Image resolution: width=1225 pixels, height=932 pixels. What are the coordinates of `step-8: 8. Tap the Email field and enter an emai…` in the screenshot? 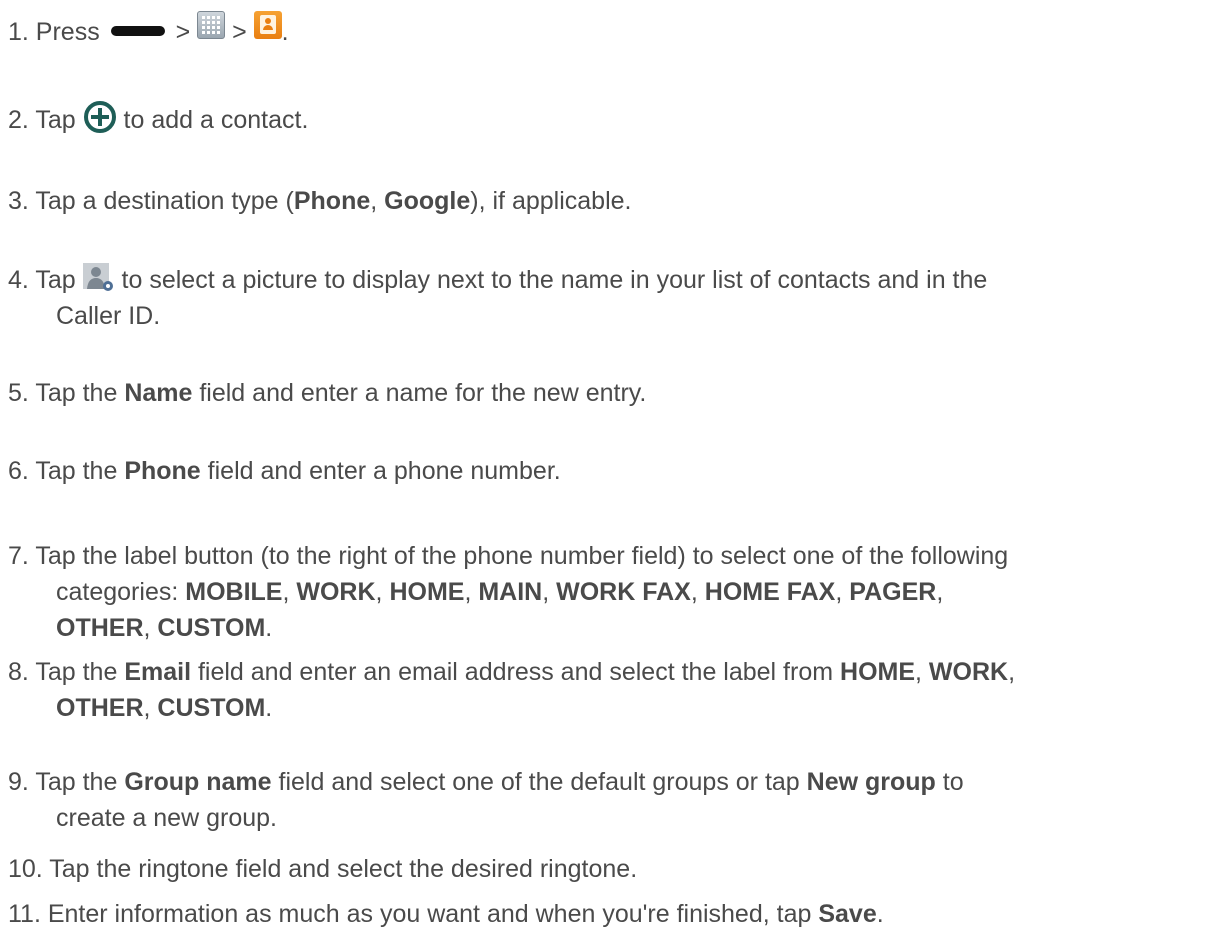 It's located at (613, 690).